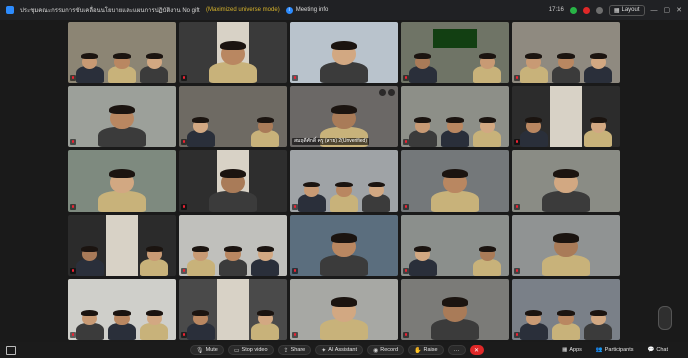 The image size is (688, 358). What do you see at coordinates (651, 350) in the screenshot?
I see `chat-icon: 💬` at bounding box center [651, 350].